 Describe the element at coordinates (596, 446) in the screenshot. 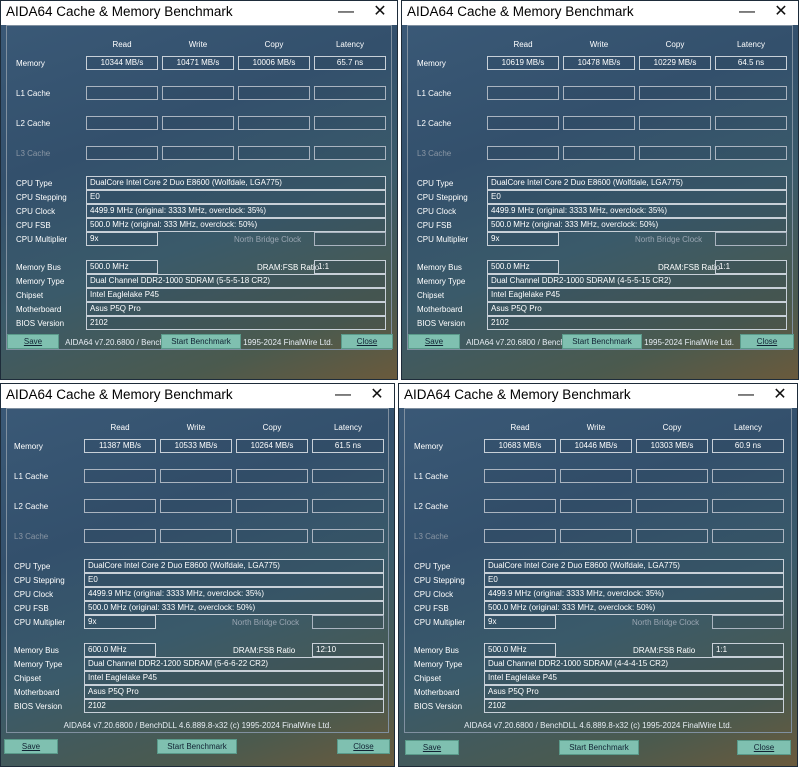

I see `memory-write-value: 10446 MB/s` at that location.